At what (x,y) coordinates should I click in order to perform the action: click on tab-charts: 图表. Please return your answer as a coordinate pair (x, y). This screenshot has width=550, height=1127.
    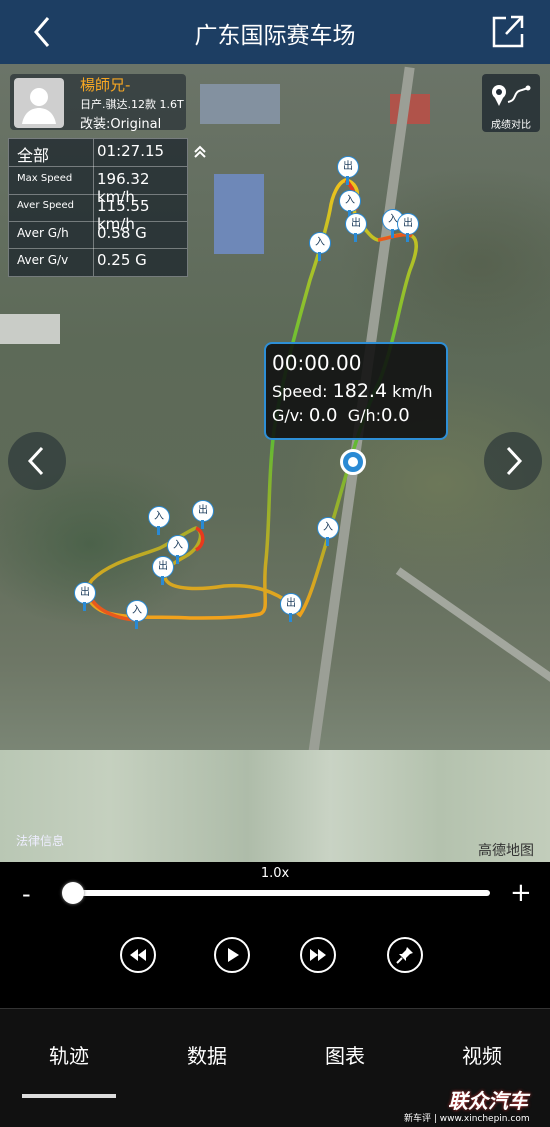
    Looking at the image, I should click on (345, 1054).